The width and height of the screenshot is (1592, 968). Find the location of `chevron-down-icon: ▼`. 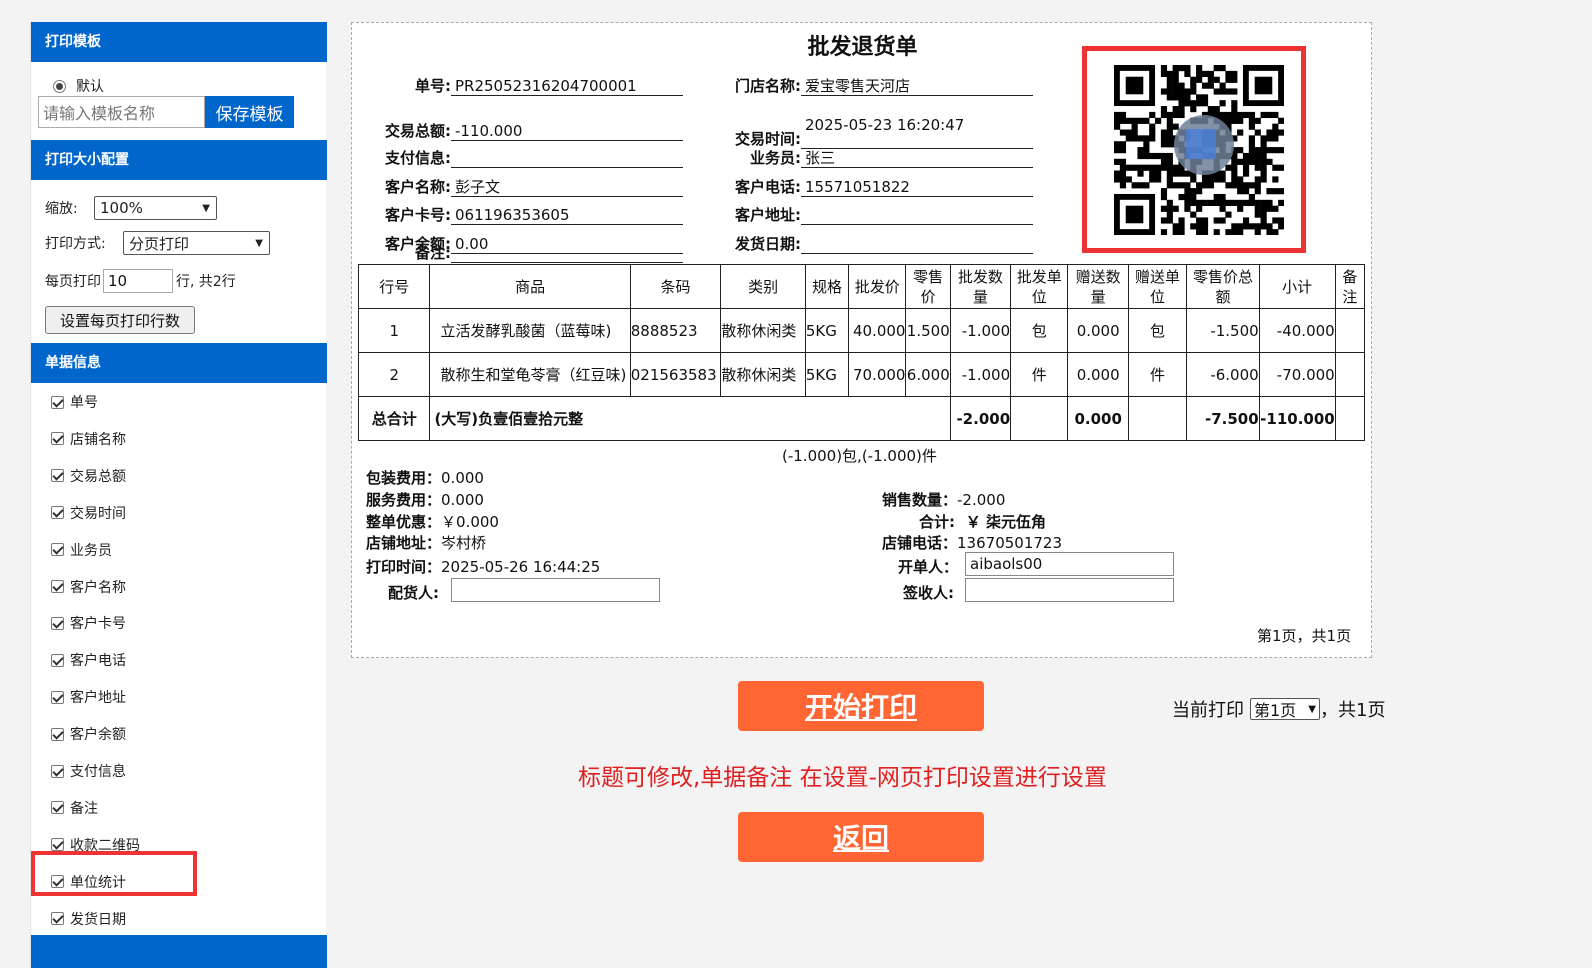

chevron-down-icon: ▼ is located at coordinates (259, 243).